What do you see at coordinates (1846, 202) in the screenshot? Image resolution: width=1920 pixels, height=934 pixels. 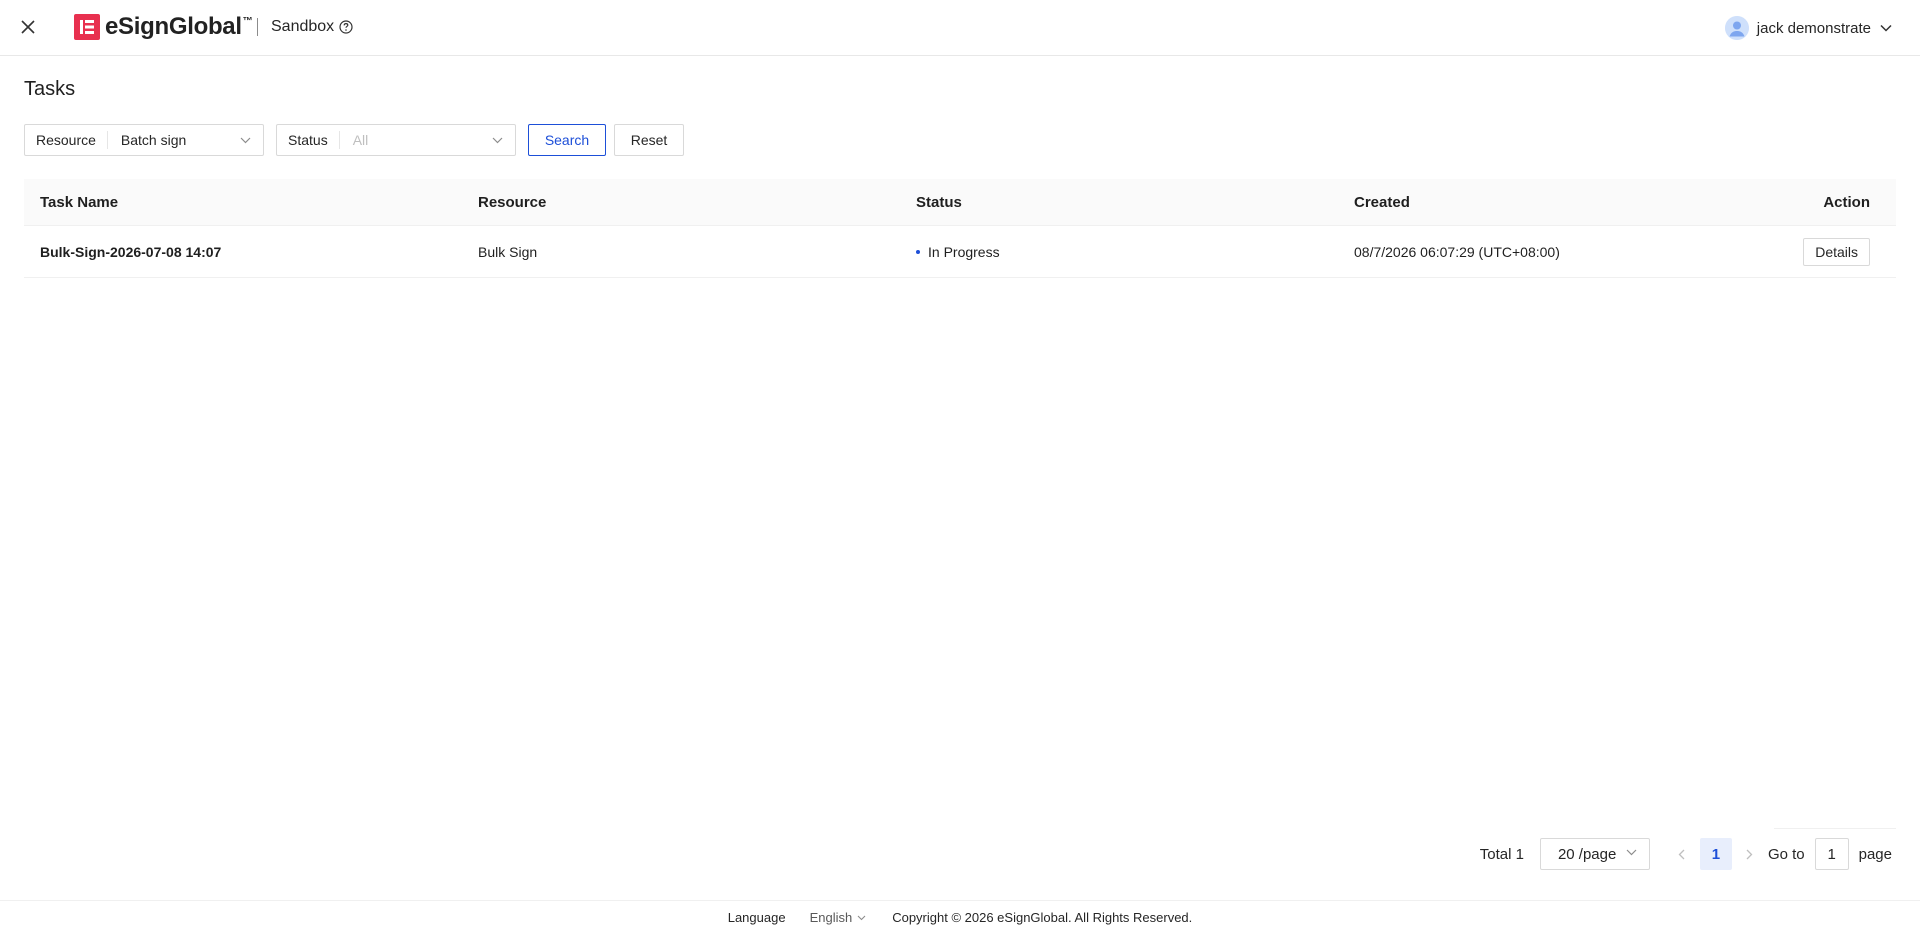 I see `column-header-action: Action` at bounding box center [1846, 202].